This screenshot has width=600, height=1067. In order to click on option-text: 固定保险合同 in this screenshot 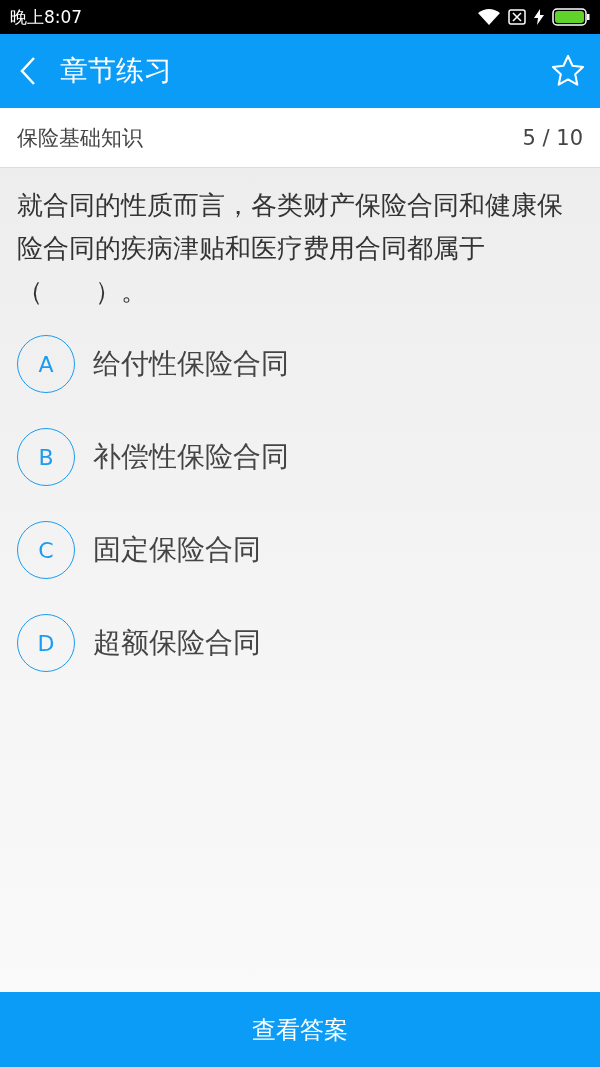, I will do `click(177, 550)`.